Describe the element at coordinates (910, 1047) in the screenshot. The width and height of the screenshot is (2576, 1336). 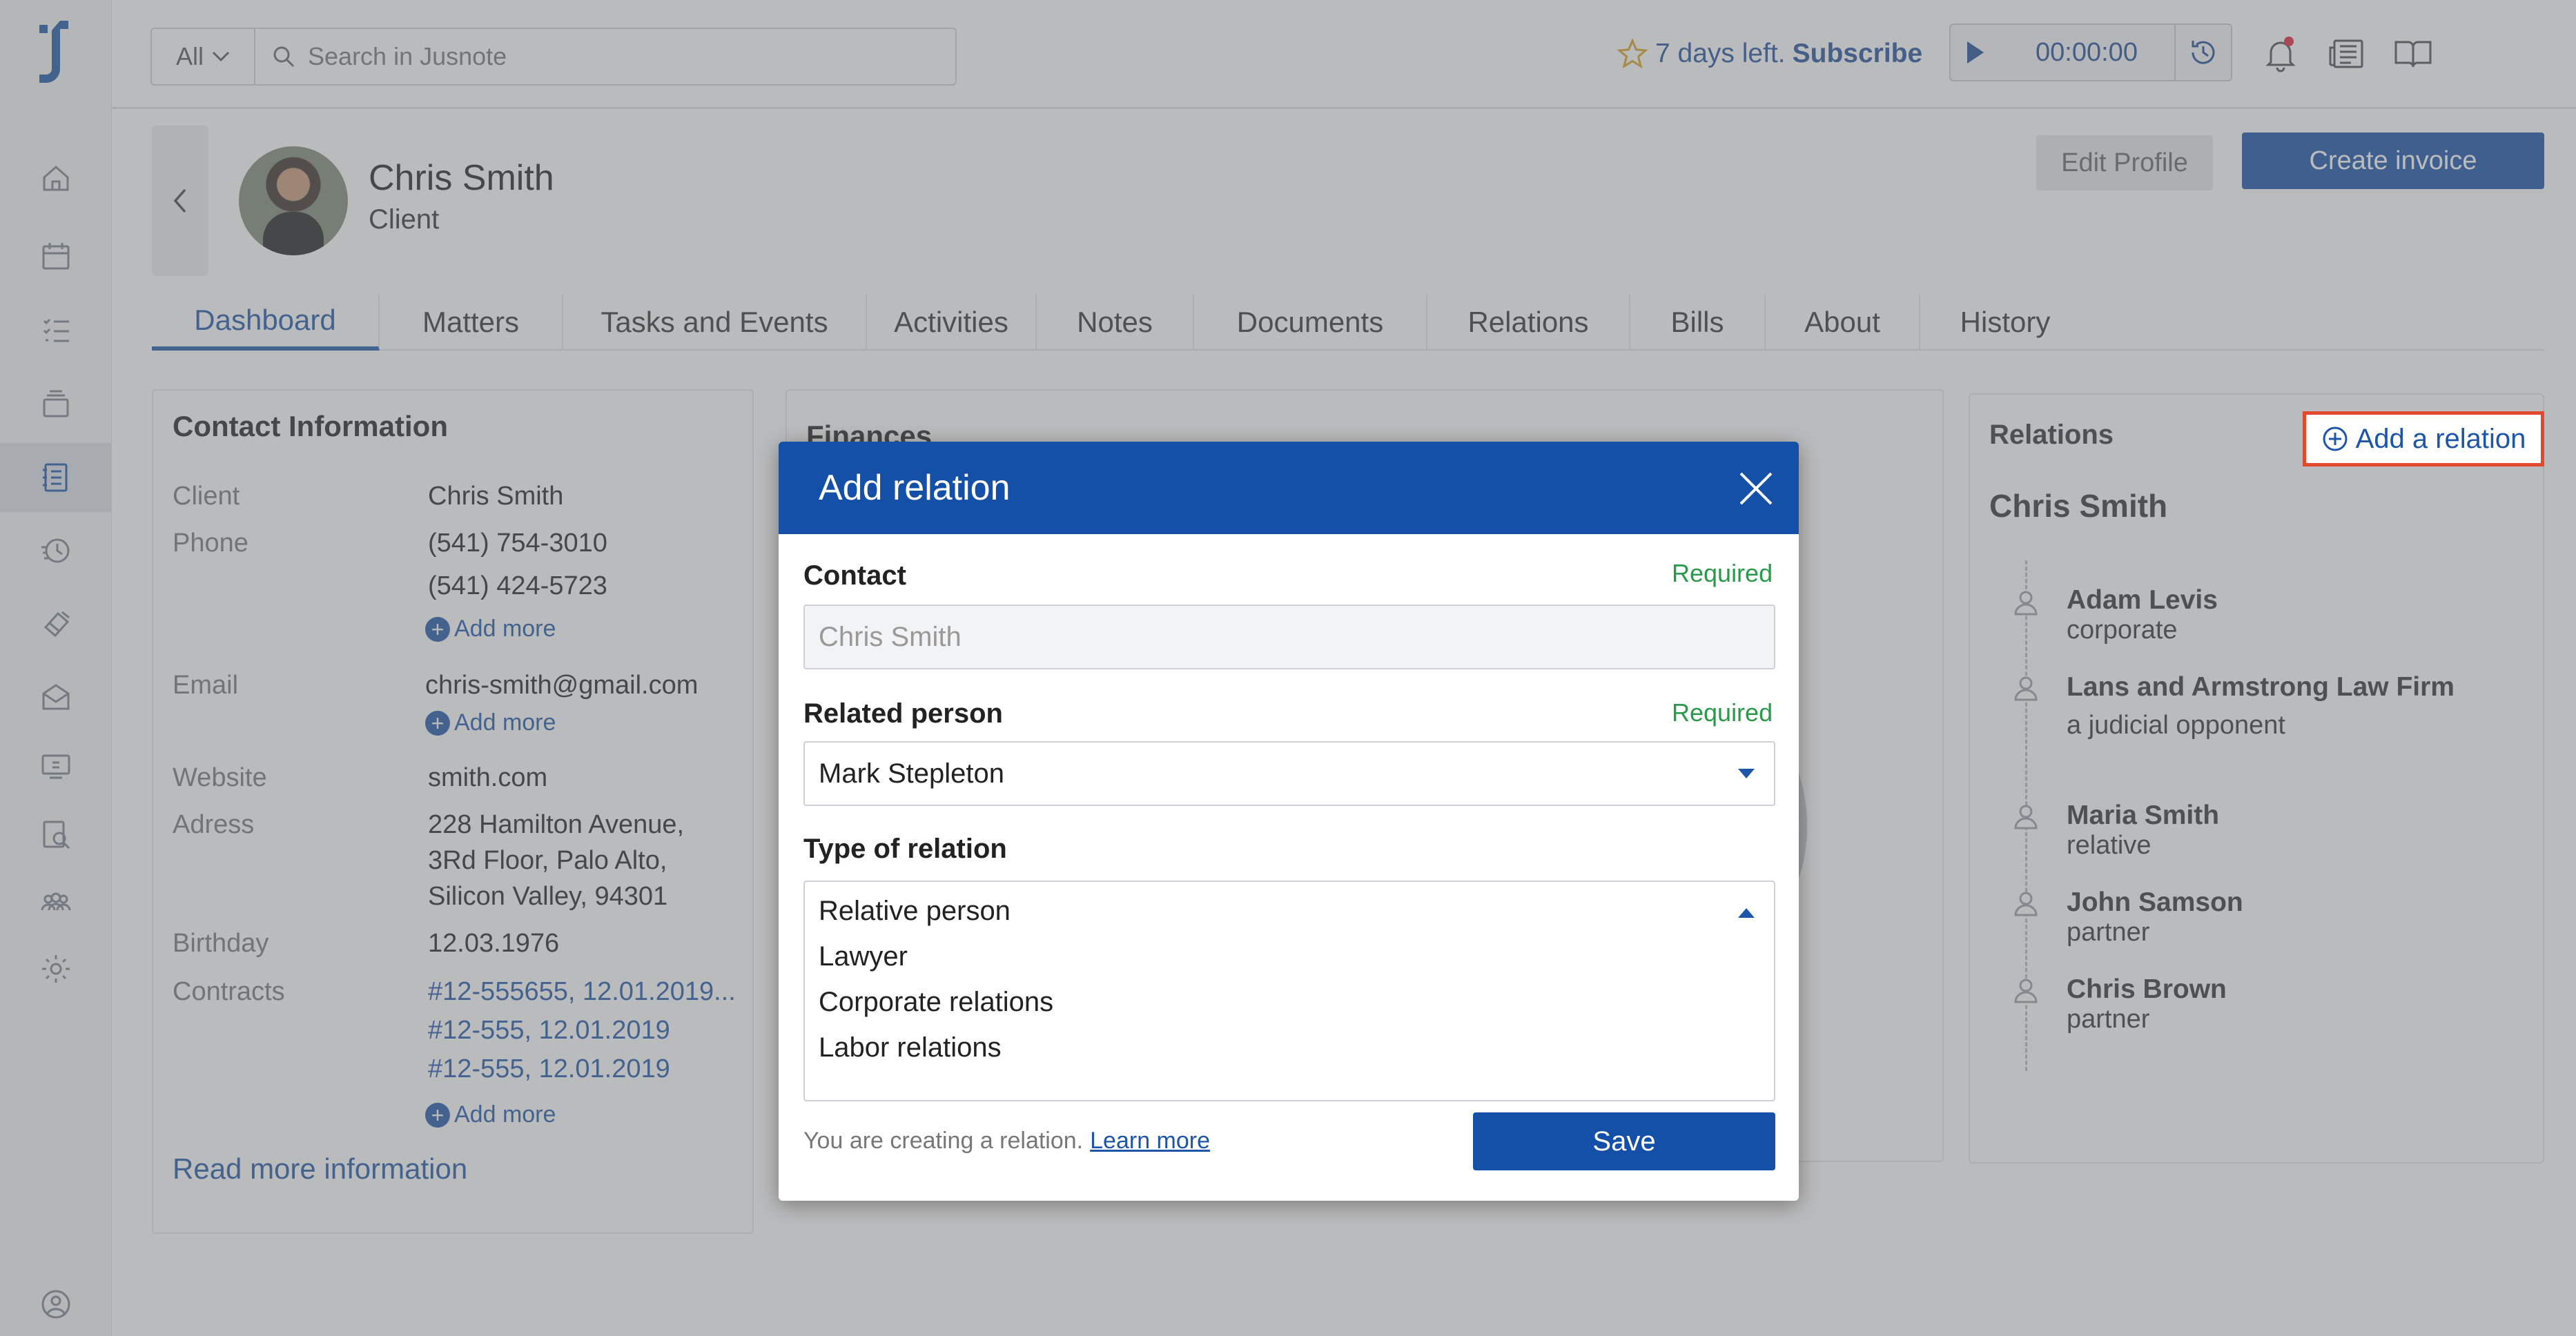
I see `relation-type-option: Labor relations` at that location.